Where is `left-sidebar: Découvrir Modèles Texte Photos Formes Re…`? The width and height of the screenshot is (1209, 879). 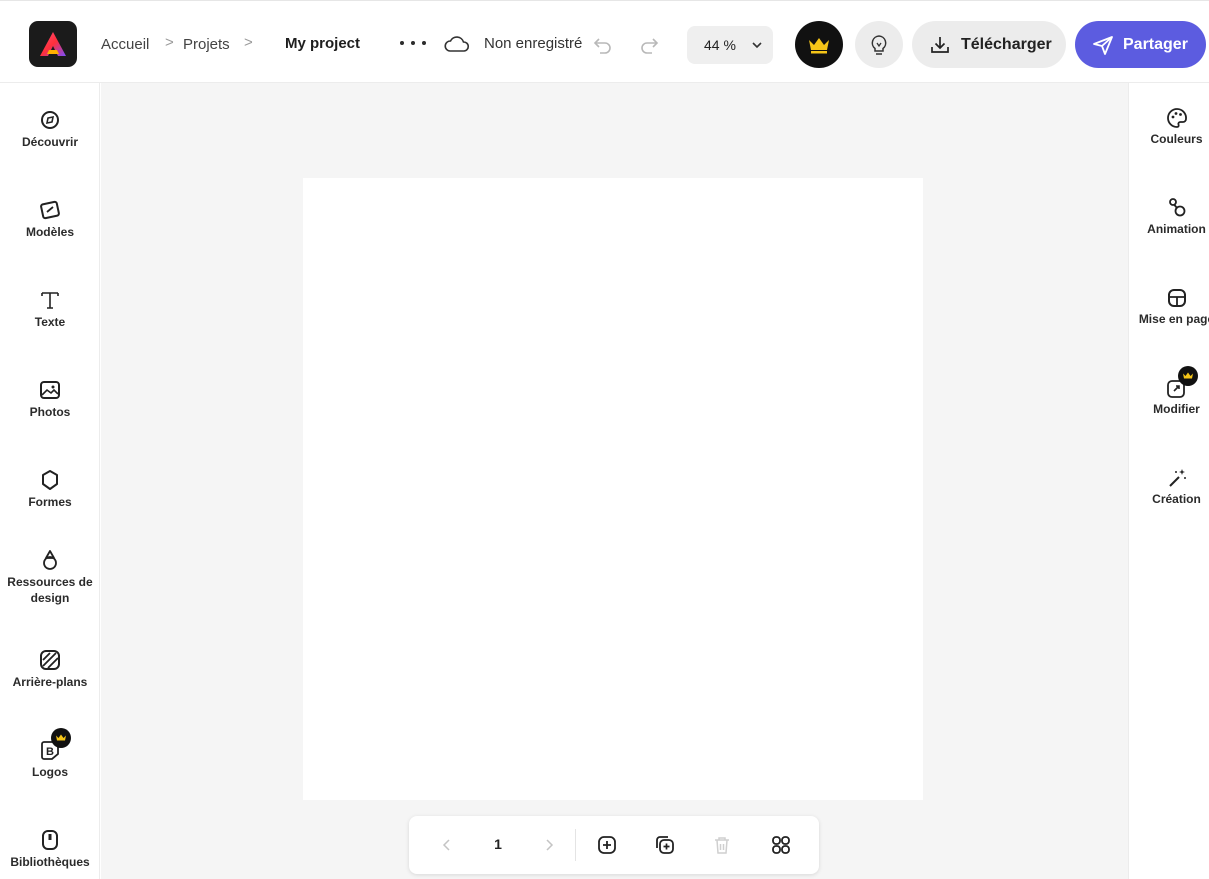 left-sidebar: Découvrir Modèles Texte Photos Formes Re… is located at coordinates (50, 481).